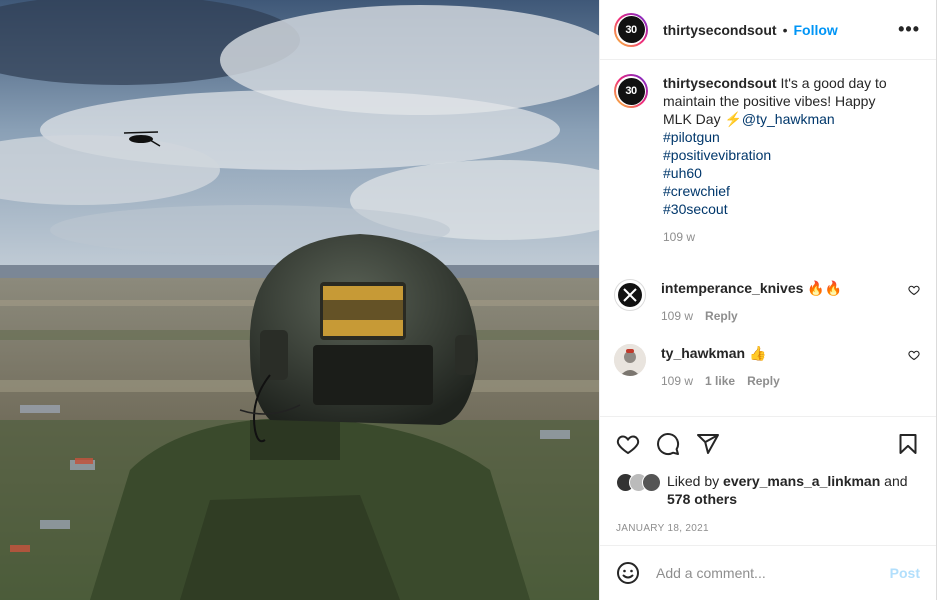 The width and height of the screenshot is (937, 600). What do you see at coordinates (909, 29) in the screenshot?
I see `more-options-icon: •••` at bounding box center [909, 29].